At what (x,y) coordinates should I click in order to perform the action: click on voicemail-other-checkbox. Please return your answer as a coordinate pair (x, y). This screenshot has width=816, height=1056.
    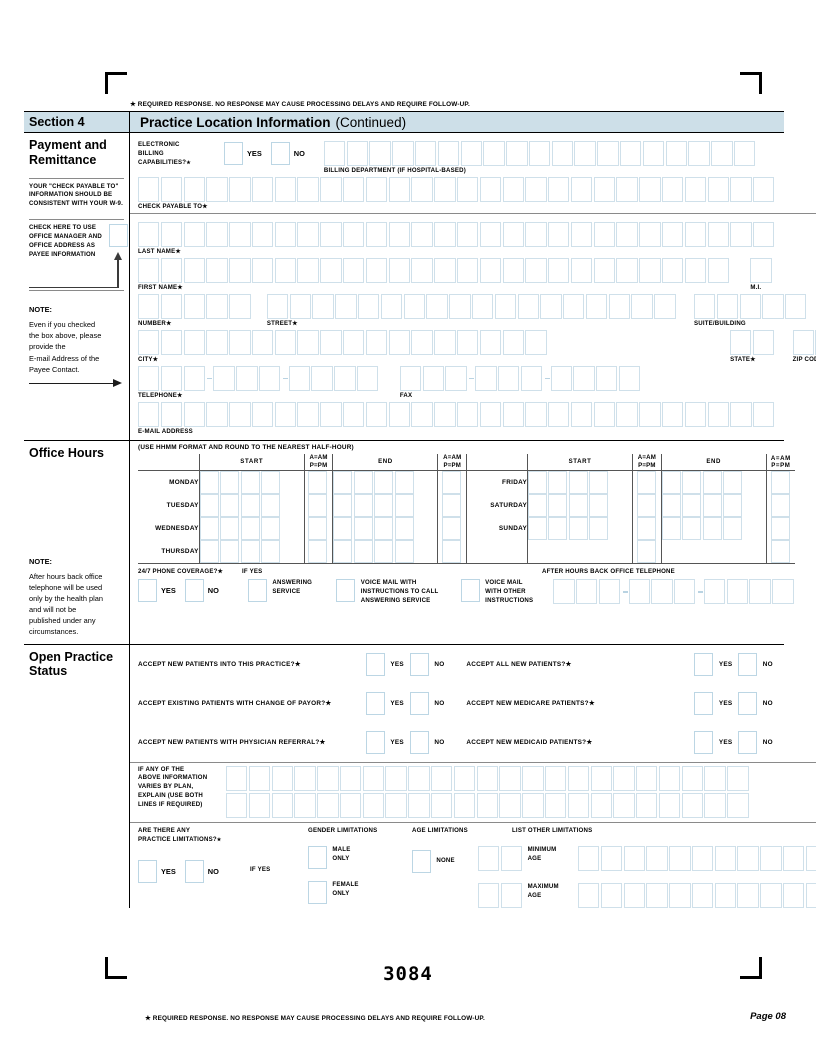
    Looking at the image, I should click on (470, 591).